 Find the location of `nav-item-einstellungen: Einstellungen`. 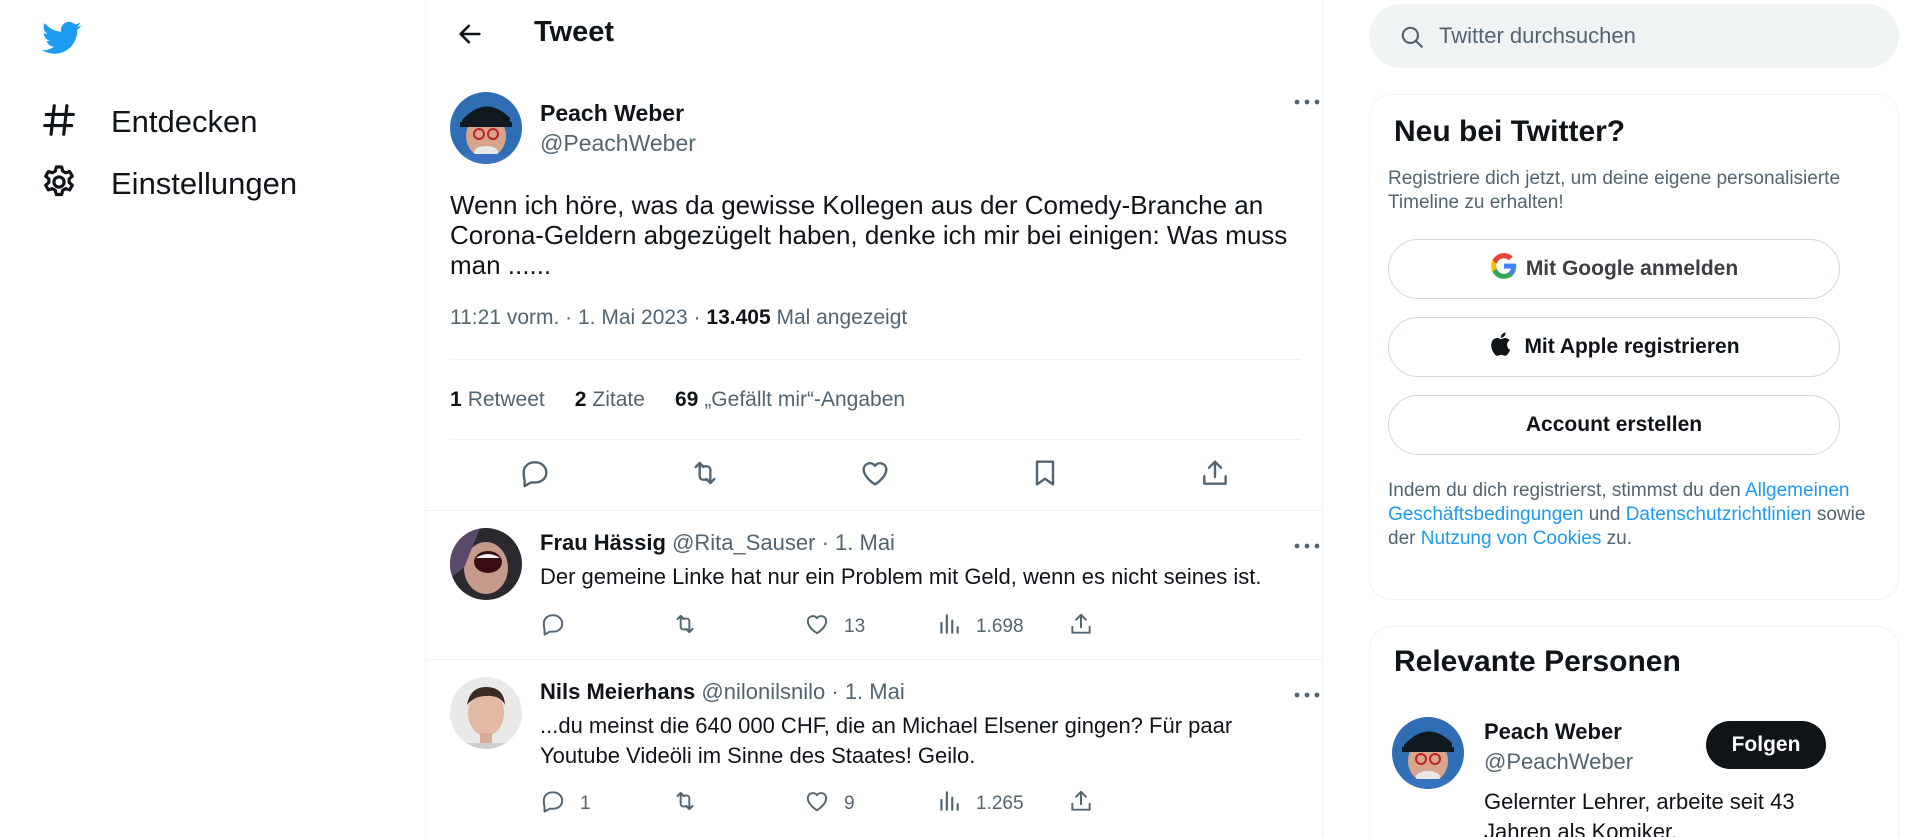

nav-item-einstellungen: Einstellungen is located at coordinates (168, 184).